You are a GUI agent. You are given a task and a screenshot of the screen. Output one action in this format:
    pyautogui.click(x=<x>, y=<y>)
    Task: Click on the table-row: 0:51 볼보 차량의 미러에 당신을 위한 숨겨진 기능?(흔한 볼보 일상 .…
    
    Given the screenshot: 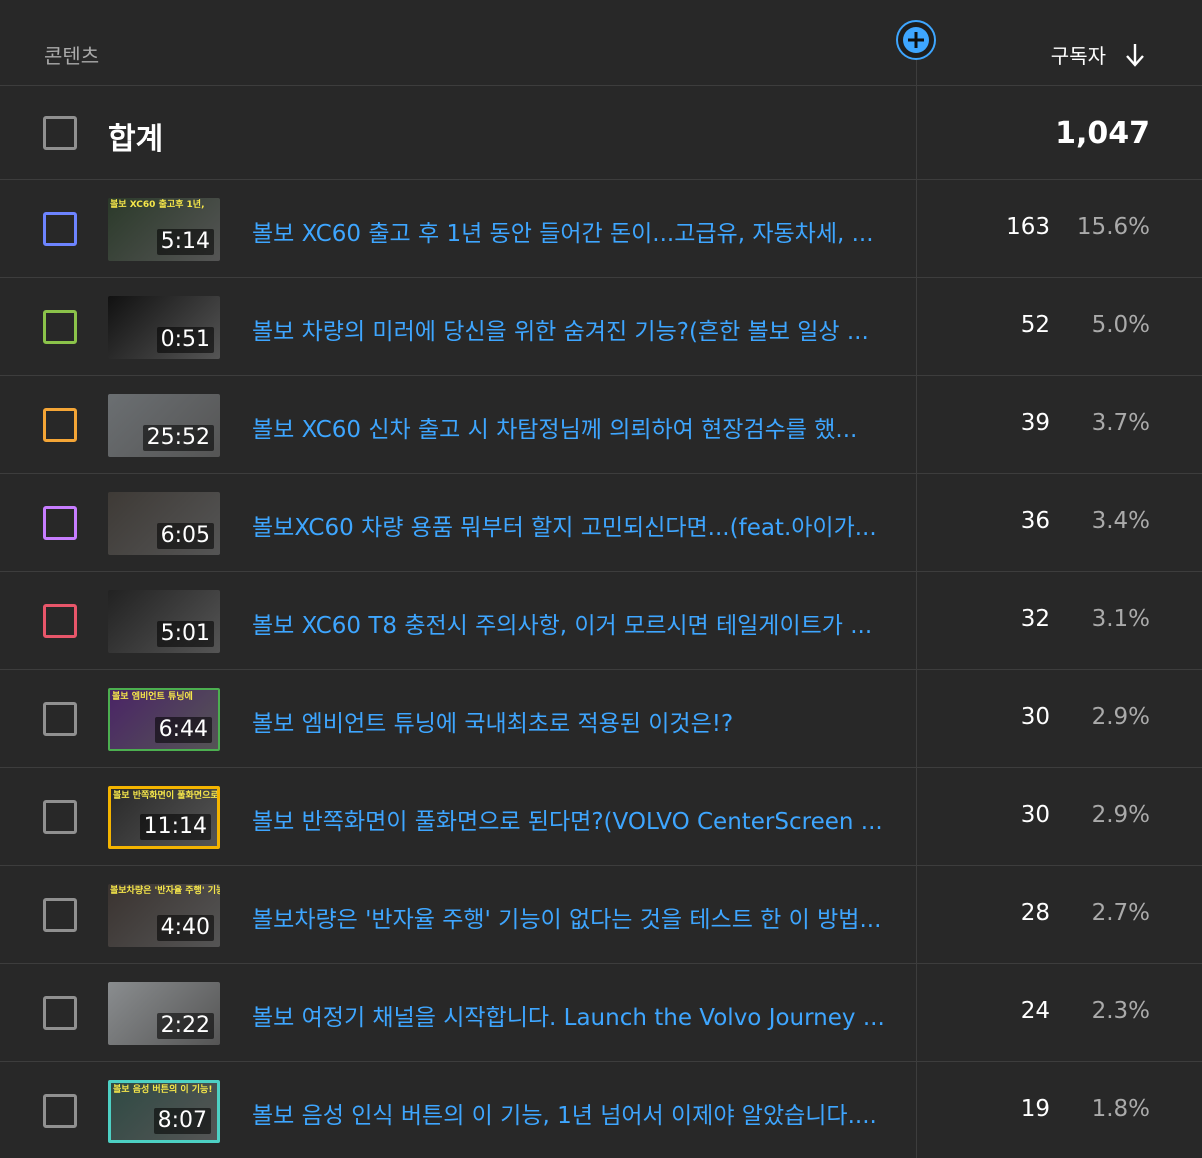 What is the action you would take?
    pyautogui.click(x=601, y=327)
    